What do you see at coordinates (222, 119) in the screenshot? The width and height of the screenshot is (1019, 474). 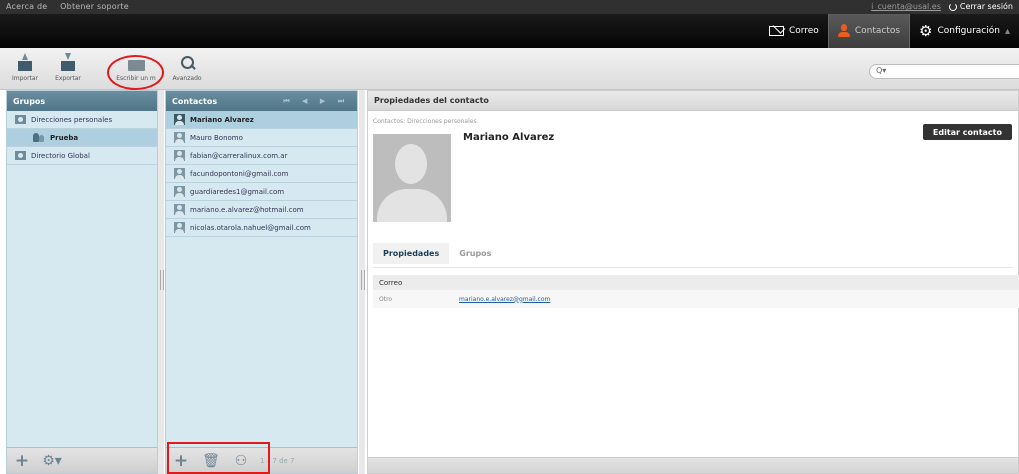 I see `contact-label: Mariano Alvarez` at bounding box center [222, 119].